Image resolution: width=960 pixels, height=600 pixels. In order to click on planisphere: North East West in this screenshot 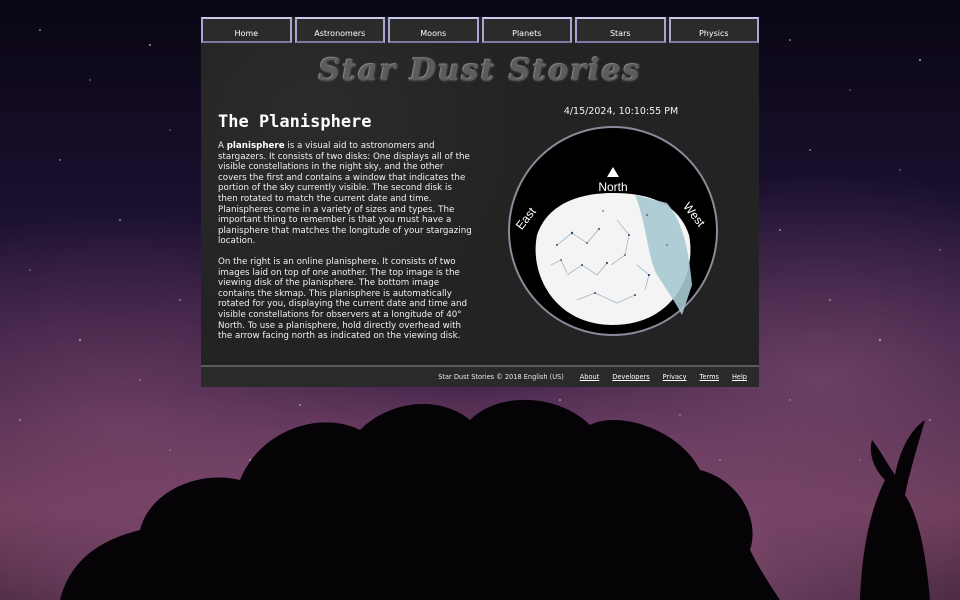, I will do `click(613, 231)`.